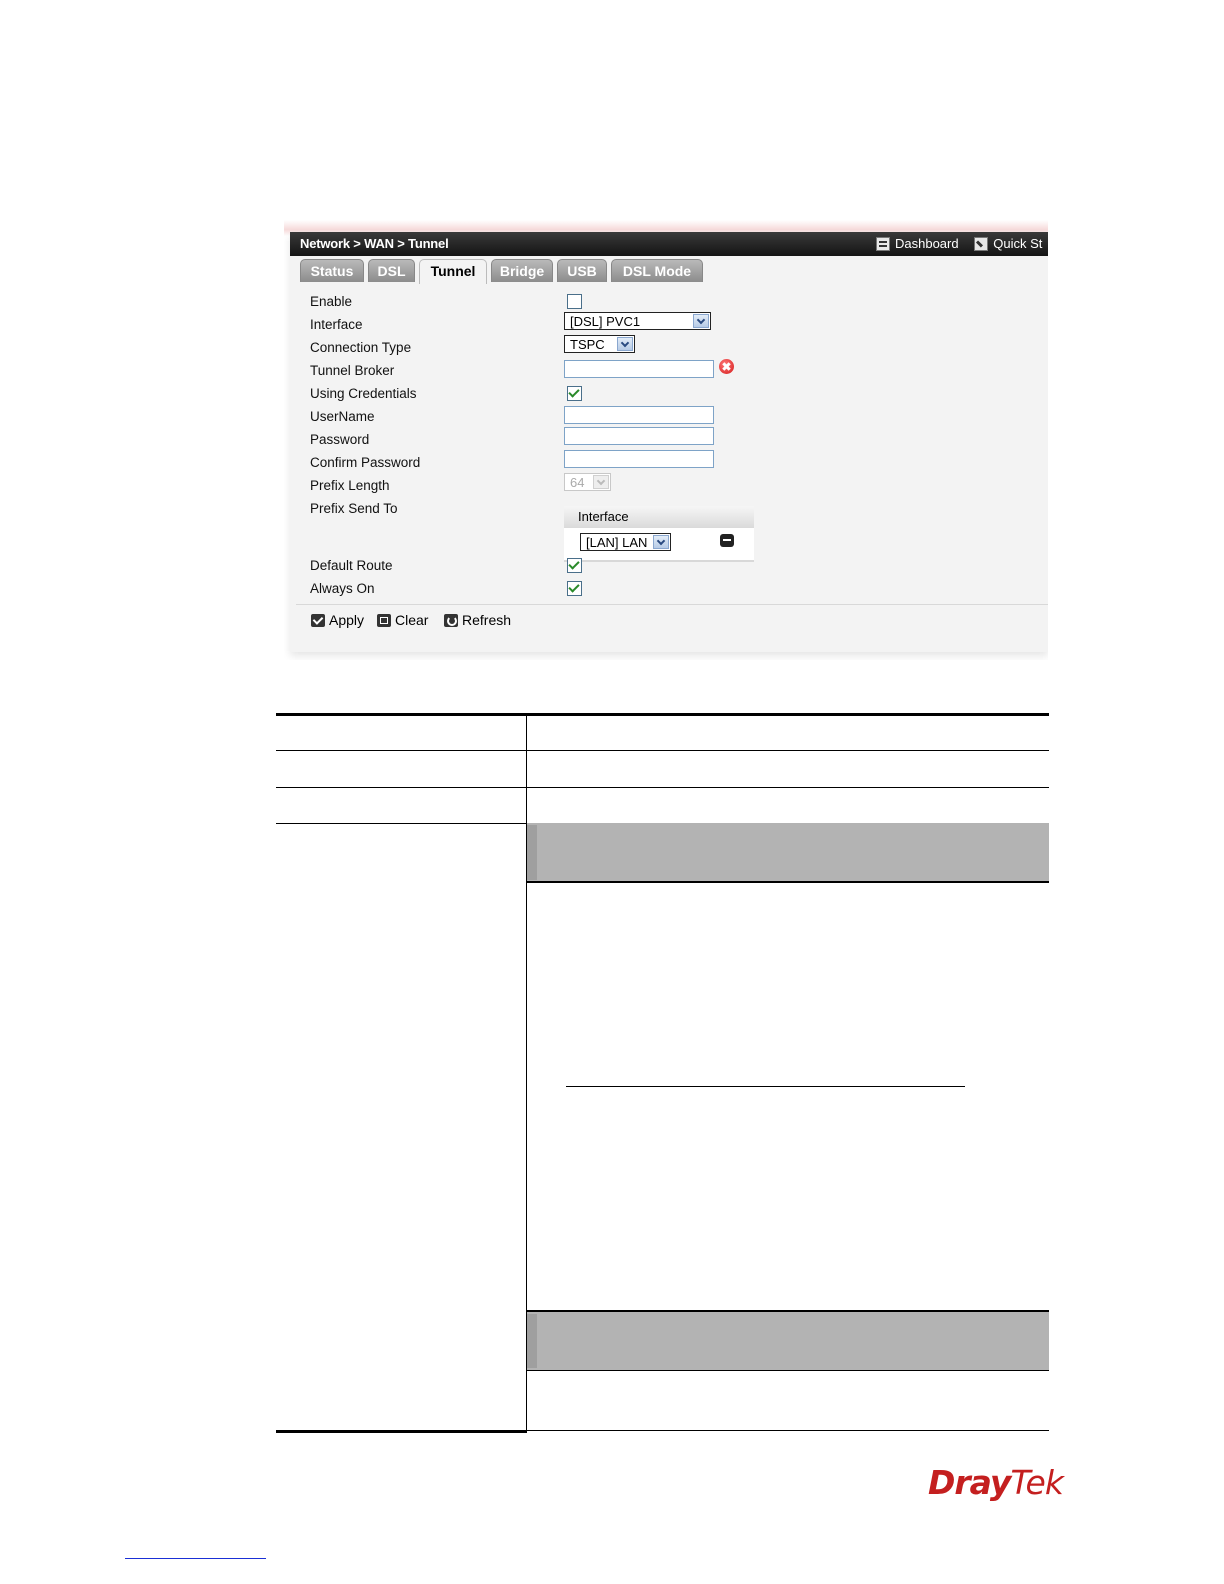  Describe the element at coordinates (332, 270) in the screenshot. I see `tab-status: Status` at that location.